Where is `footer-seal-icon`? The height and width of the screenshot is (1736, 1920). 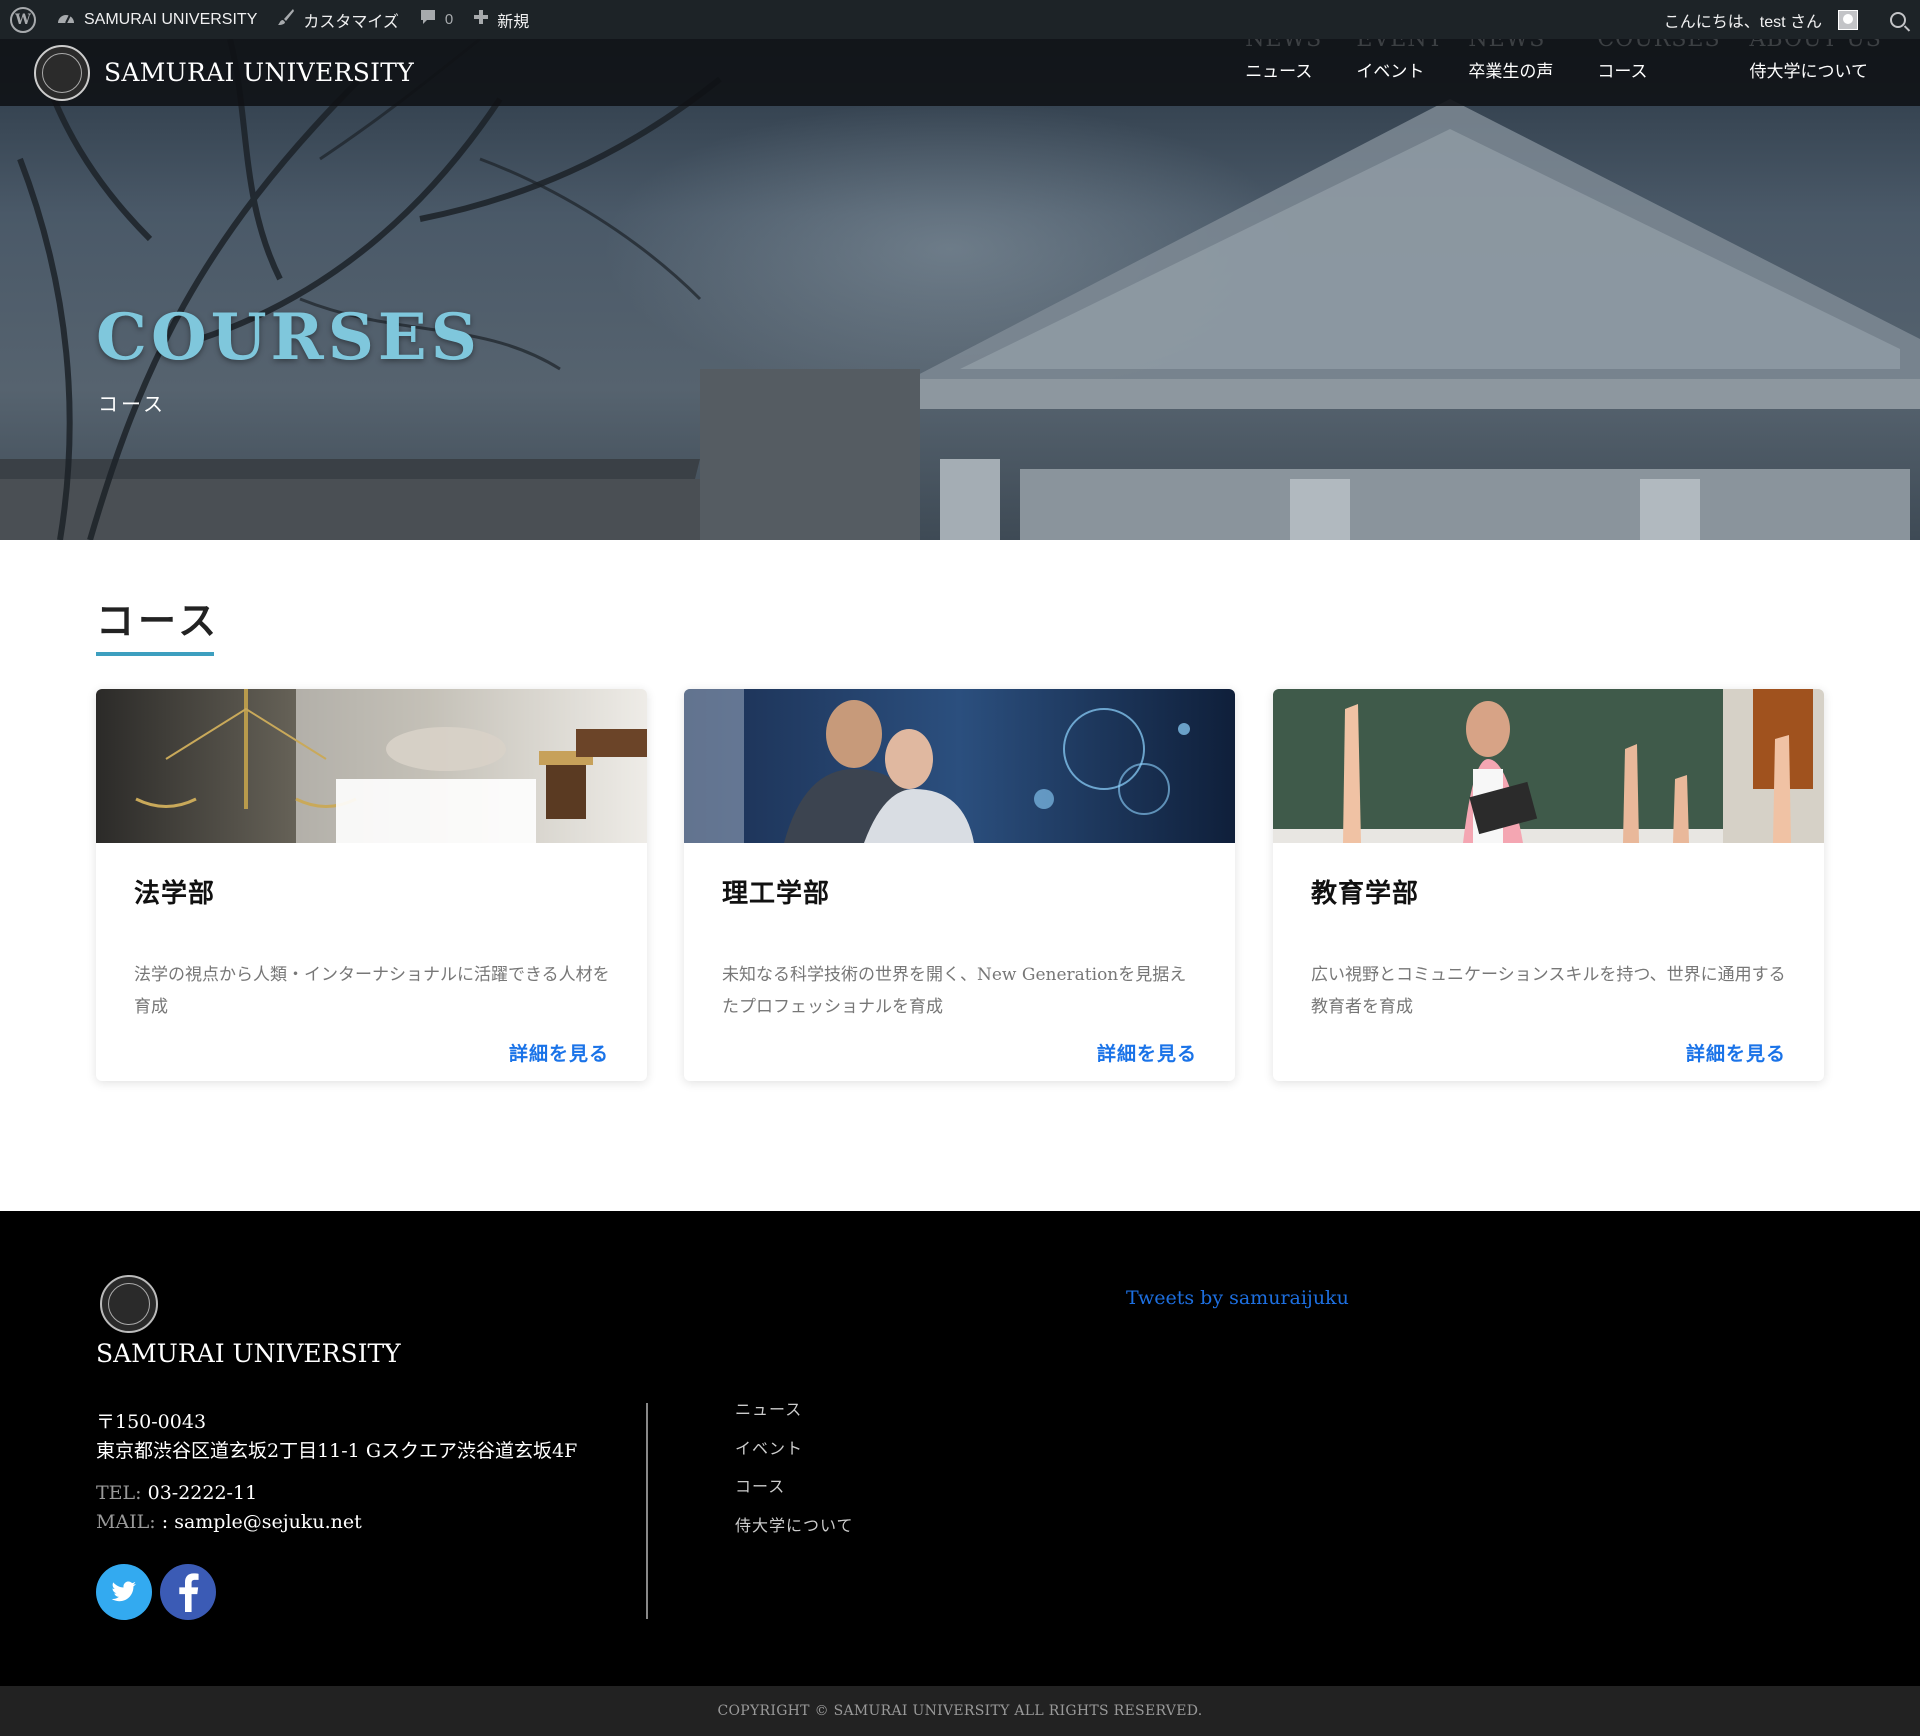
footer-seal-icon is located at coordinates (129, 1304).